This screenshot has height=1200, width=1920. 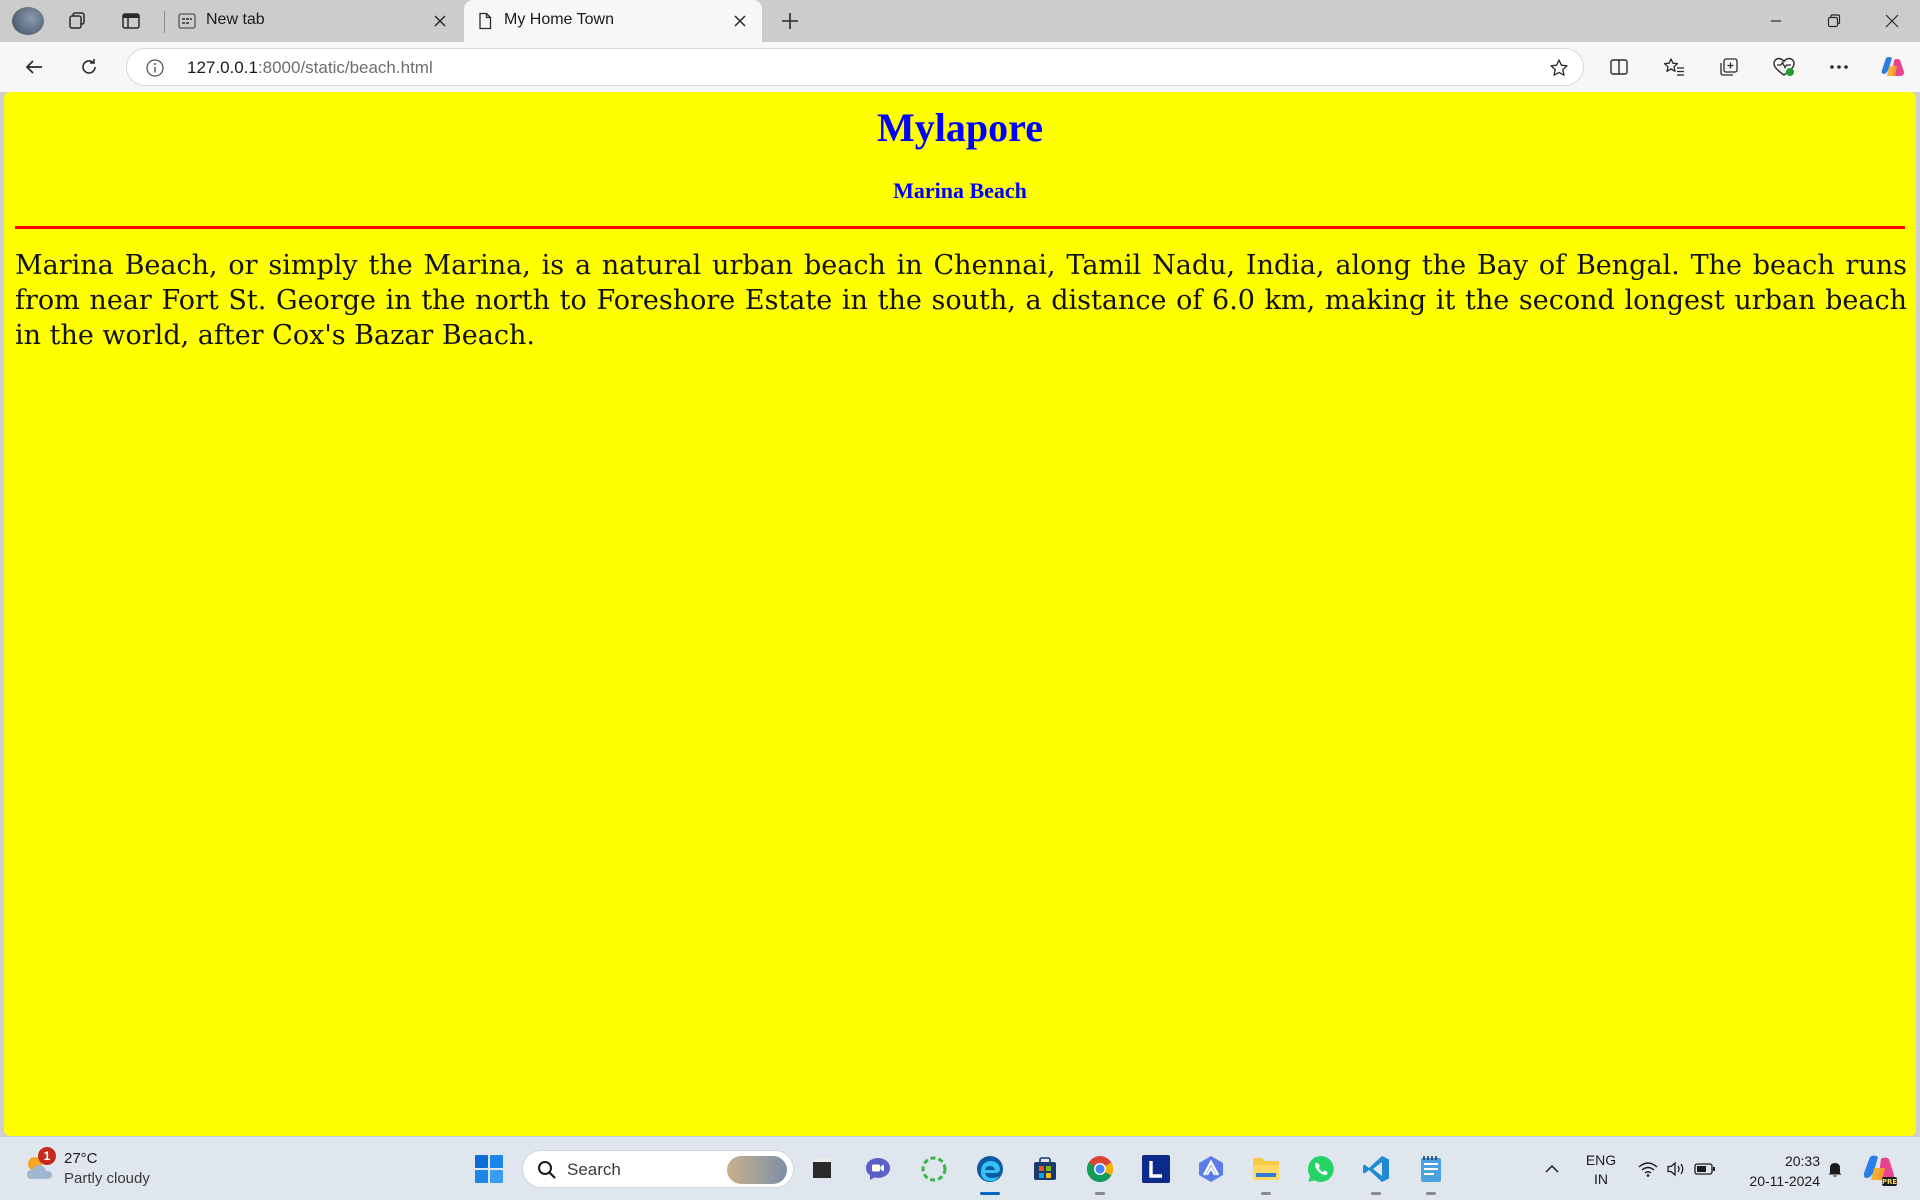 I want to click on url-text: 127.0.0.1:8000/static/beach.html, so click(x=310, y=68).